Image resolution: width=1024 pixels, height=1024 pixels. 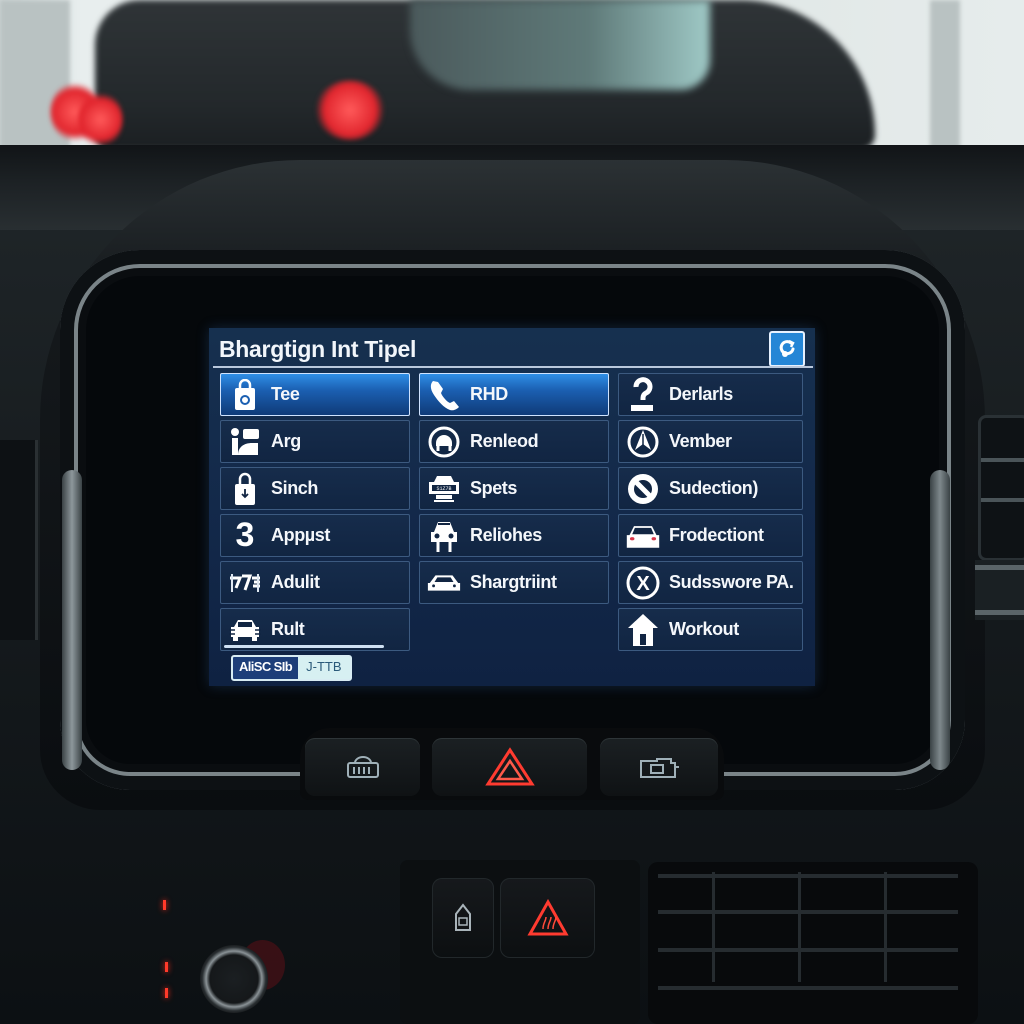 I want to click on menu-tile-label: Reliohes, so click(x=506, y=535).